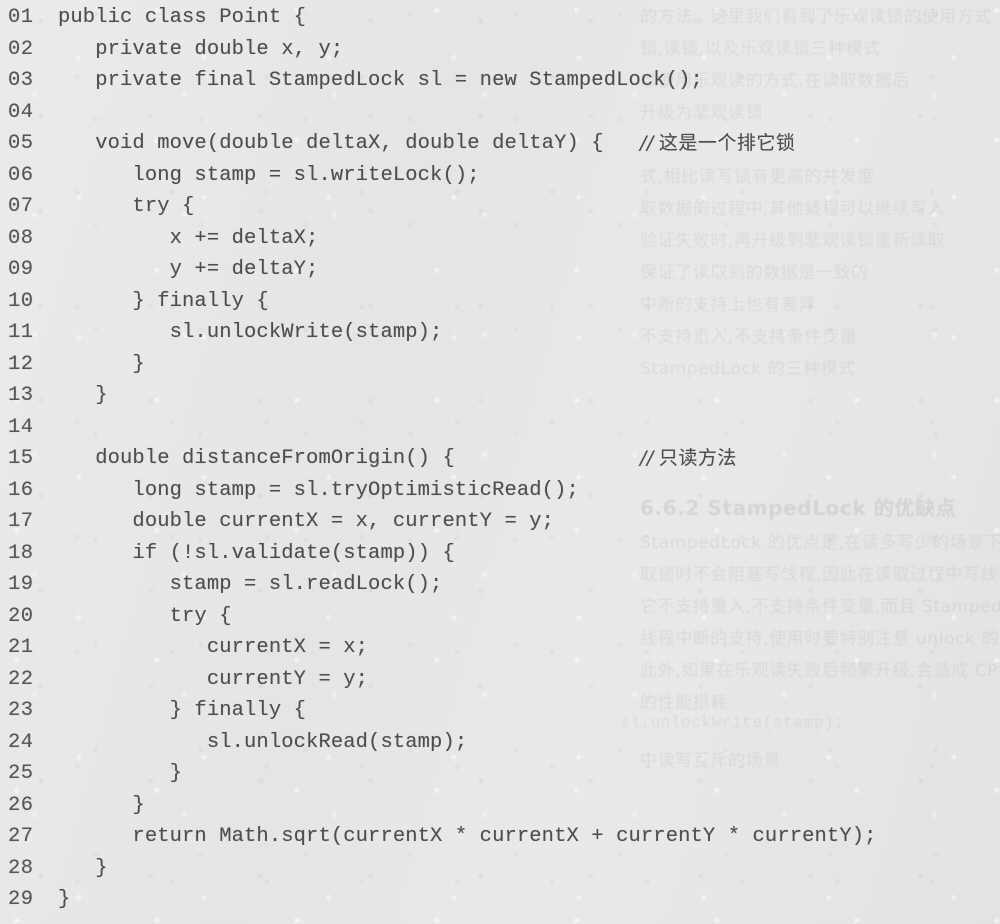  I want to click on code-line-number: 06, so click(21, 175).